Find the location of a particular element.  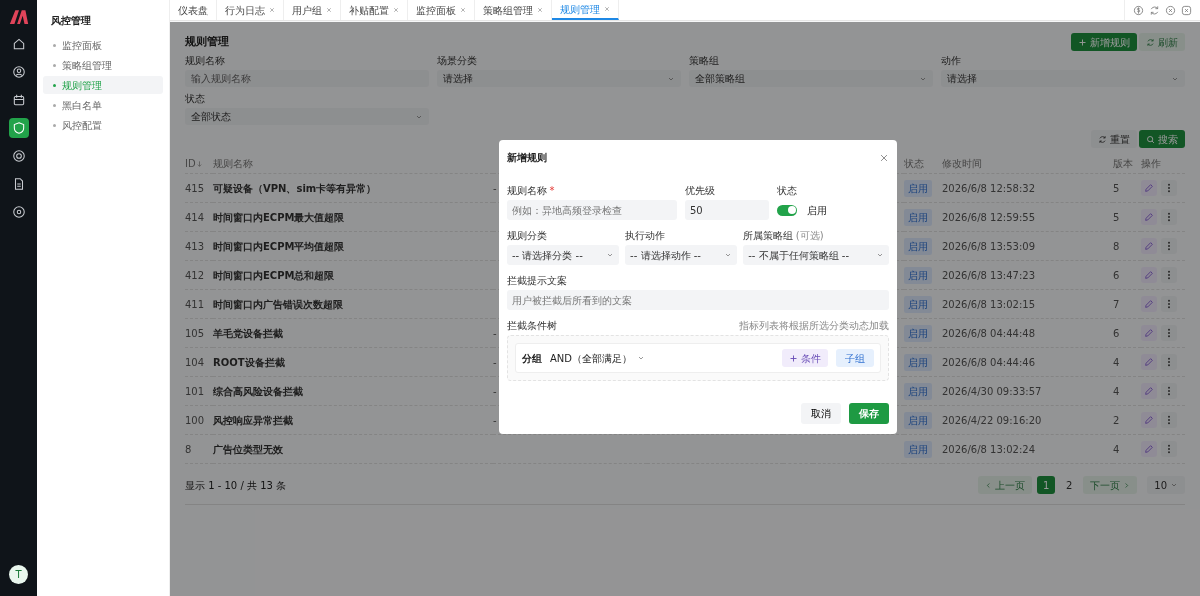

sidebar-item: 黑白名单 is located at coordinates (103, 105).